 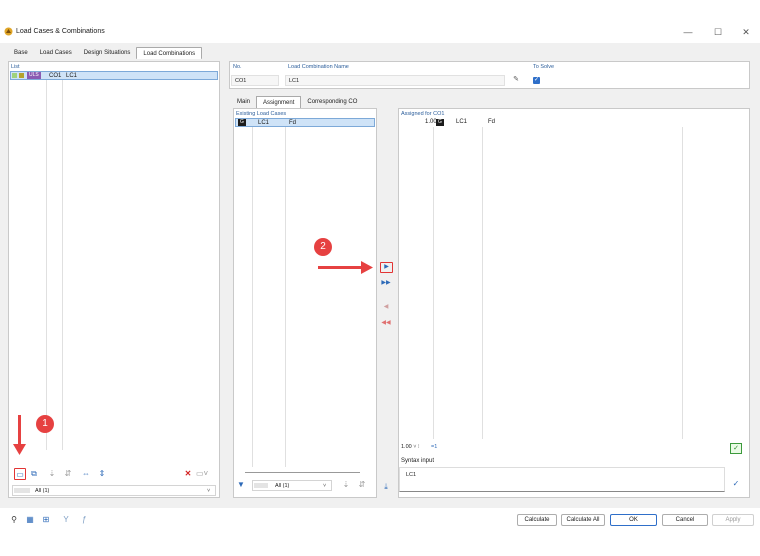 What do you see at coordinates (562, 479) in the screenshot?
I see `syntax-input: LC1` at bounding box center [562, 479].